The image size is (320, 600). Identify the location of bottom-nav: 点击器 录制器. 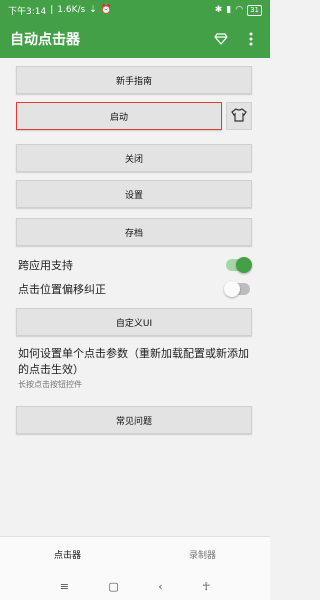
(135, 554).